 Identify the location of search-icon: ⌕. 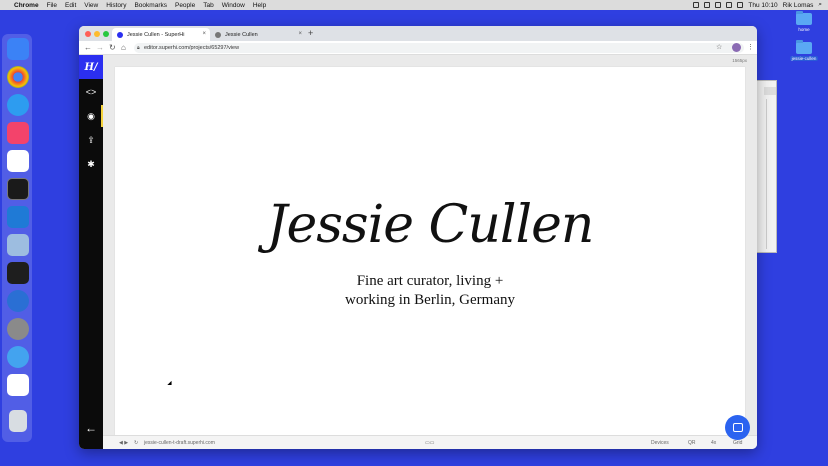
(820, 5).